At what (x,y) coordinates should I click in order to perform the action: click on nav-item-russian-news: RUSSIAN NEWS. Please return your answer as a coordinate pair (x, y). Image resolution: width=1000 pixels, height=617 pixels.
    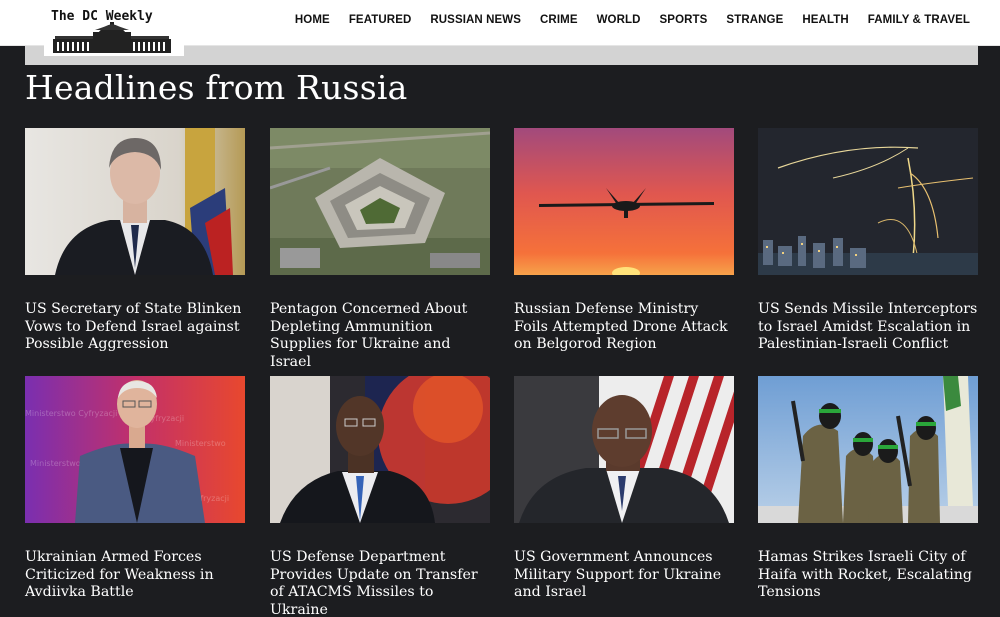
    Looking at the image, I should click on (475, 20).